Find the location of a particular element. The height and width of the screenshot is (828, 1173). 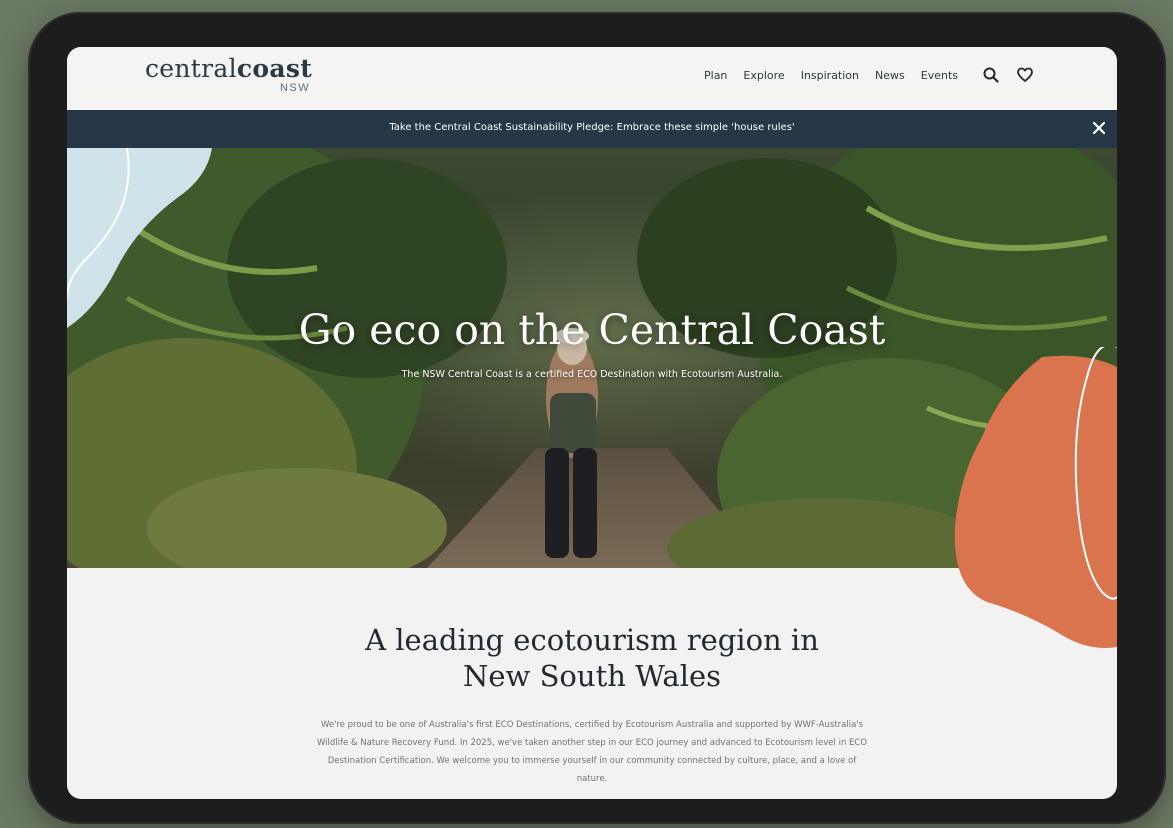

nav-inspiration: Inspiration is located at coordinates (830, 75).